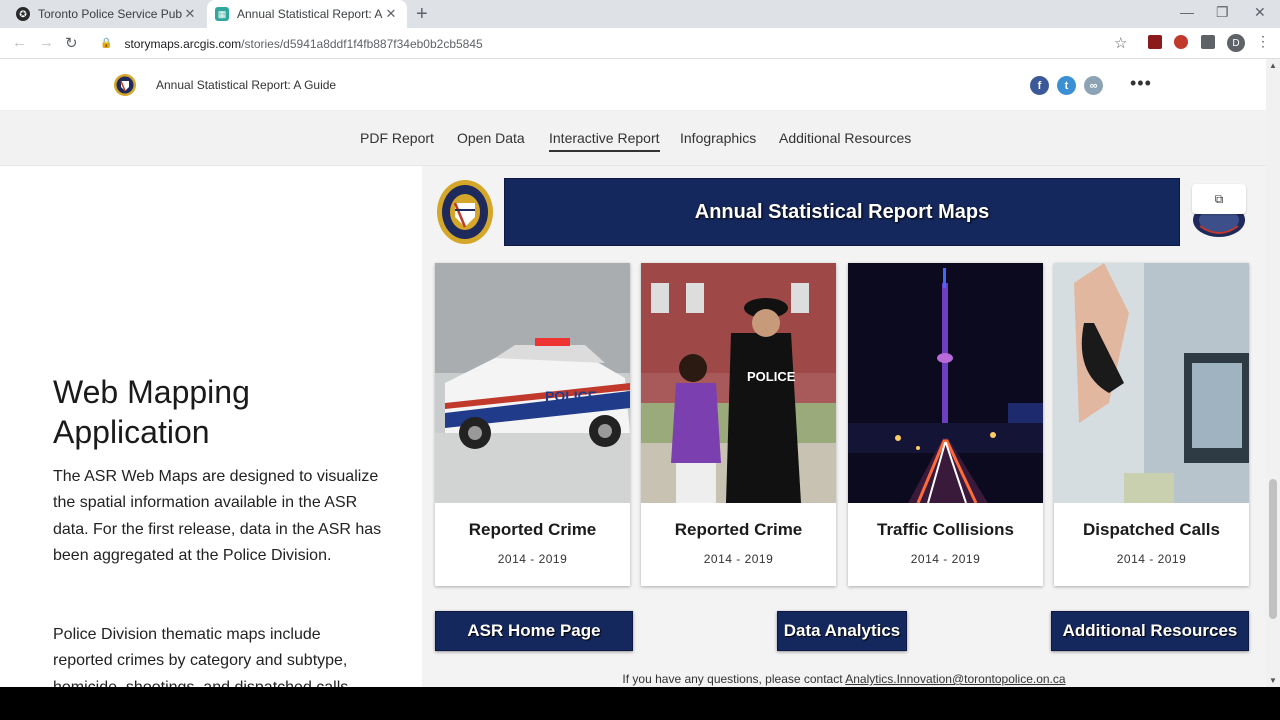 This screenshot has width=1280, height=720. Describe the element at coordinates (1187, 12) in the screenshot. I see `minimize-icon: —` at that location.